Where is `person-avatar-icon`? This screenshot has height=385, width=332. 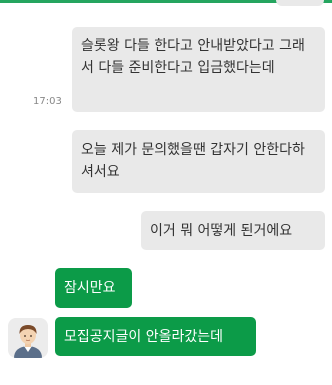
person-avatar-icon is located at coordinates (28, 338).